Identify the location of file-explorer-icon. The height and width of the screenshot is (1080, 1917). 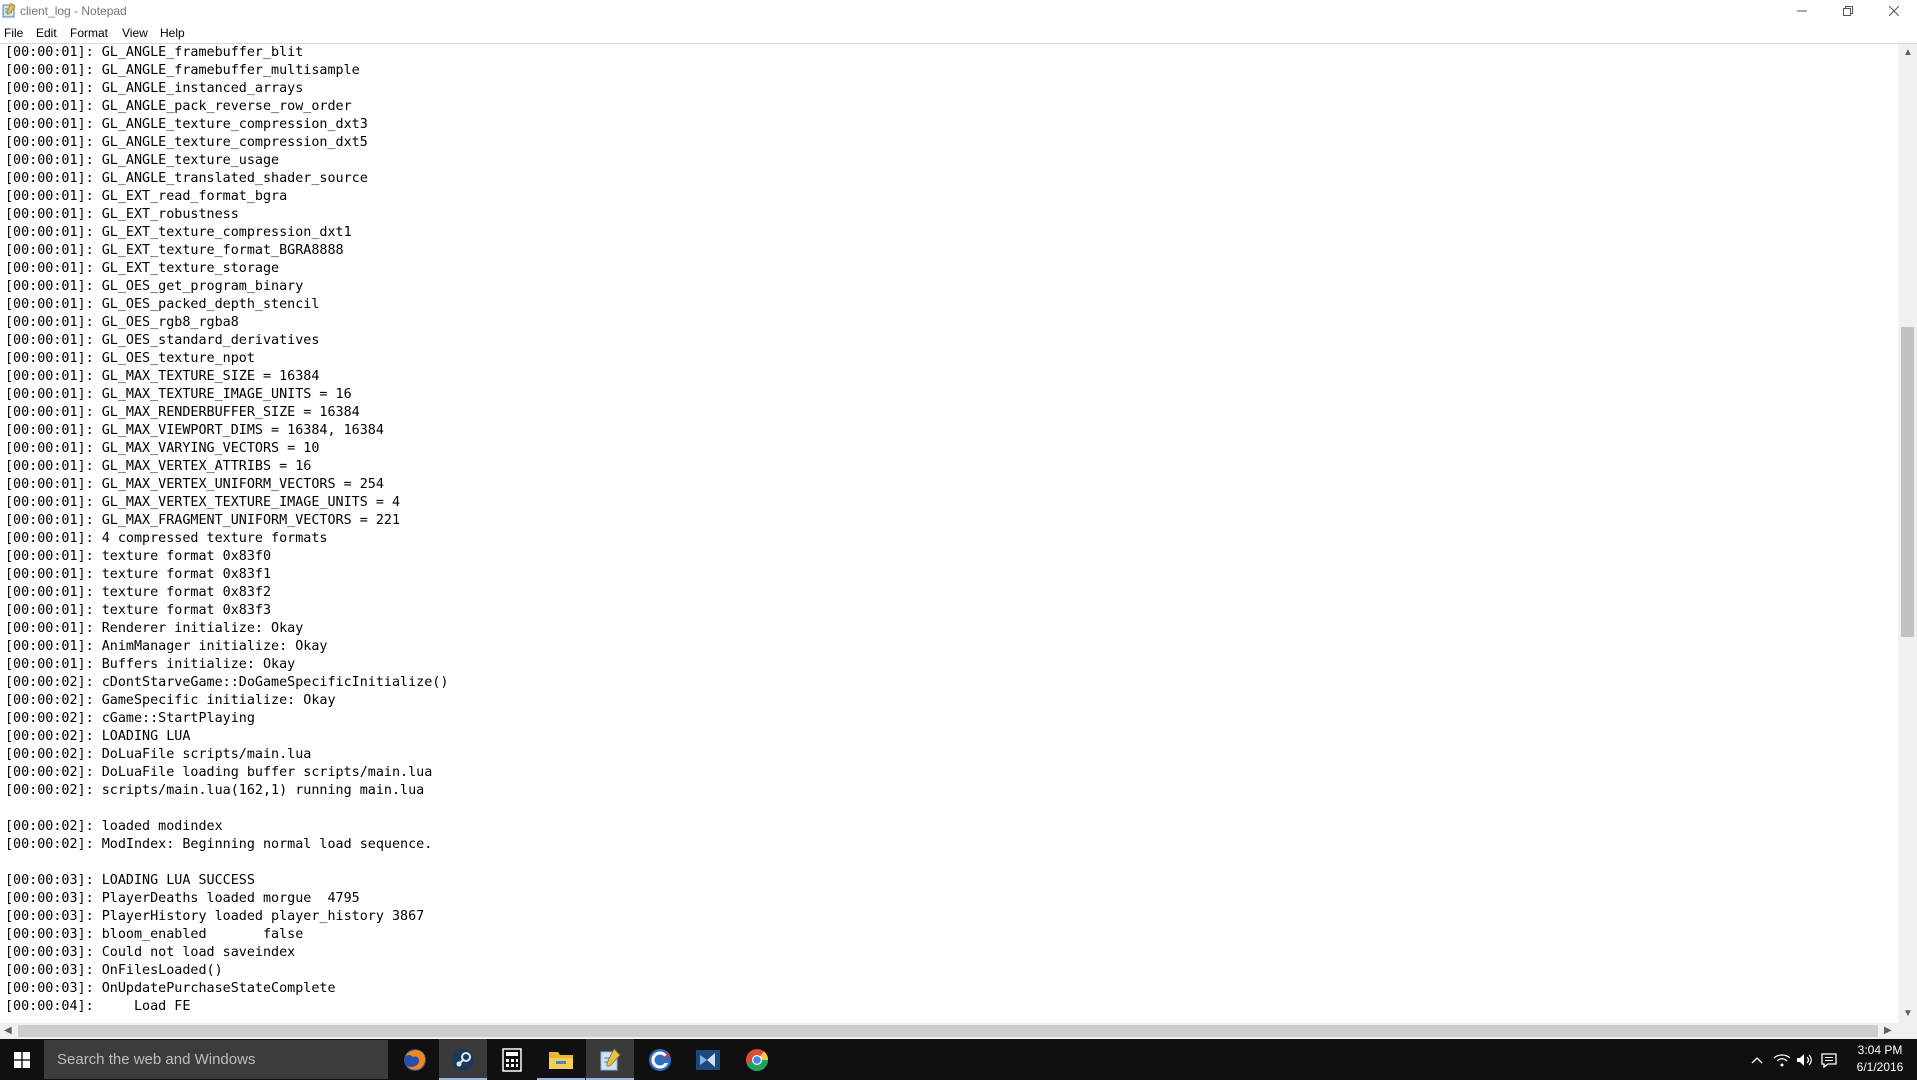
(561, 1060).